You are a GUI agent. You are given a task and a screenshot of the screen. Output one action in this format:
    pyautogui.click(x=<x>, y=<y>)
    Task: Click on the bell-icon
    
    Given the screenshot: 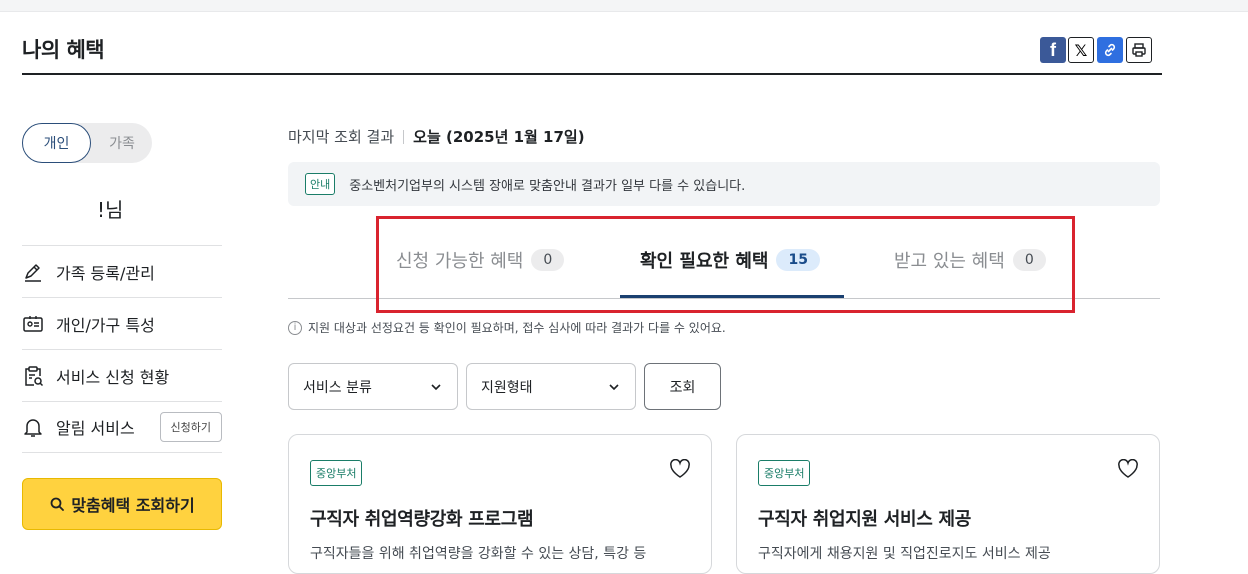 What is the action you would take?
    pyautogui.click(x=39, y=427)
    